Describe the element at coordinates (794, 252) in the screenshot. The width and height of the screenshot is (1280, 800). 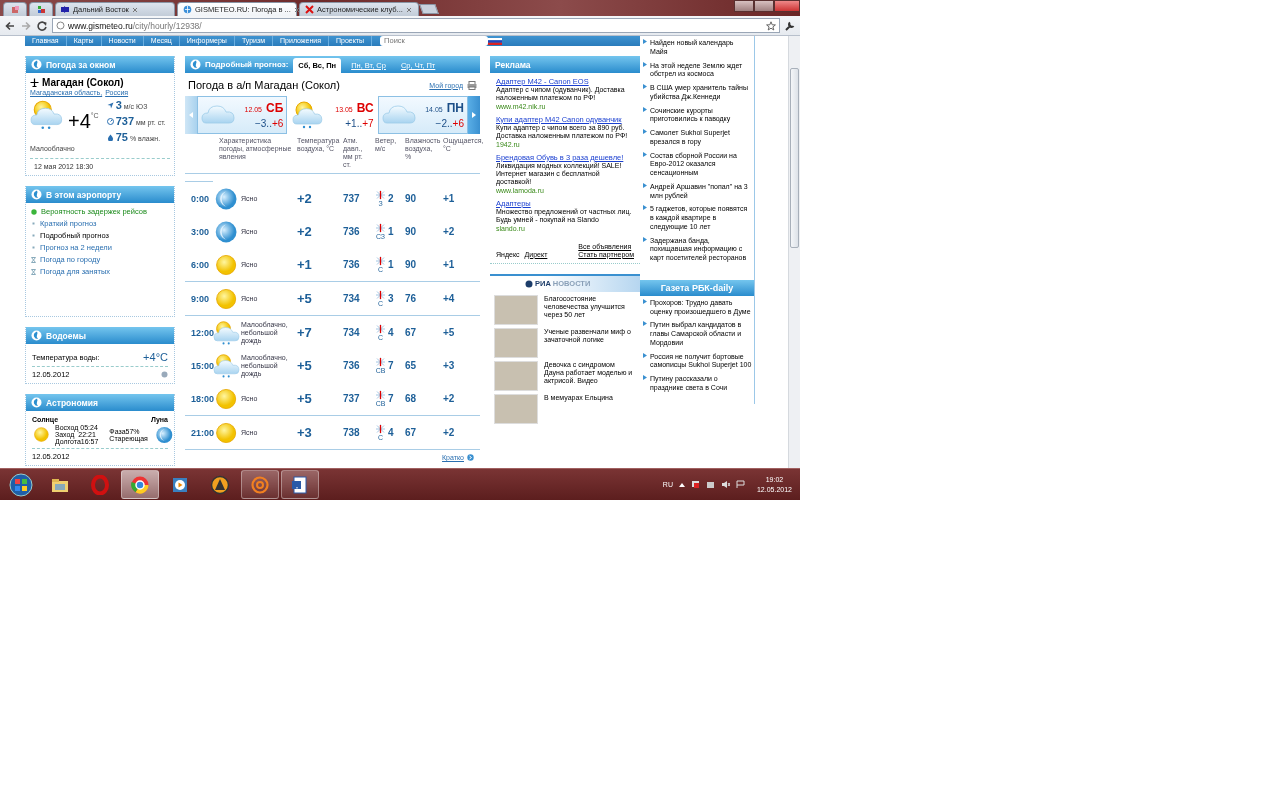
I see `scrollbar` at that location.